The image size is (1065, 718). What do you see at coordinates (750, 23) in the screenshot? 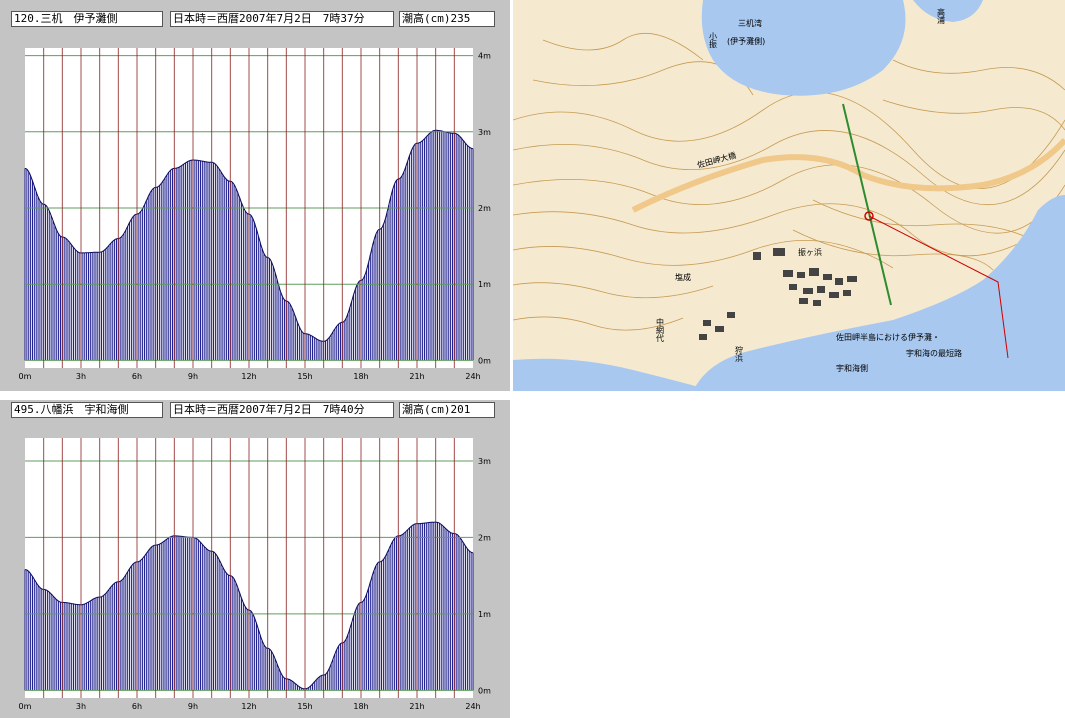
I see `map-label-bay: 三机湾` at bounding box center [750, 23].